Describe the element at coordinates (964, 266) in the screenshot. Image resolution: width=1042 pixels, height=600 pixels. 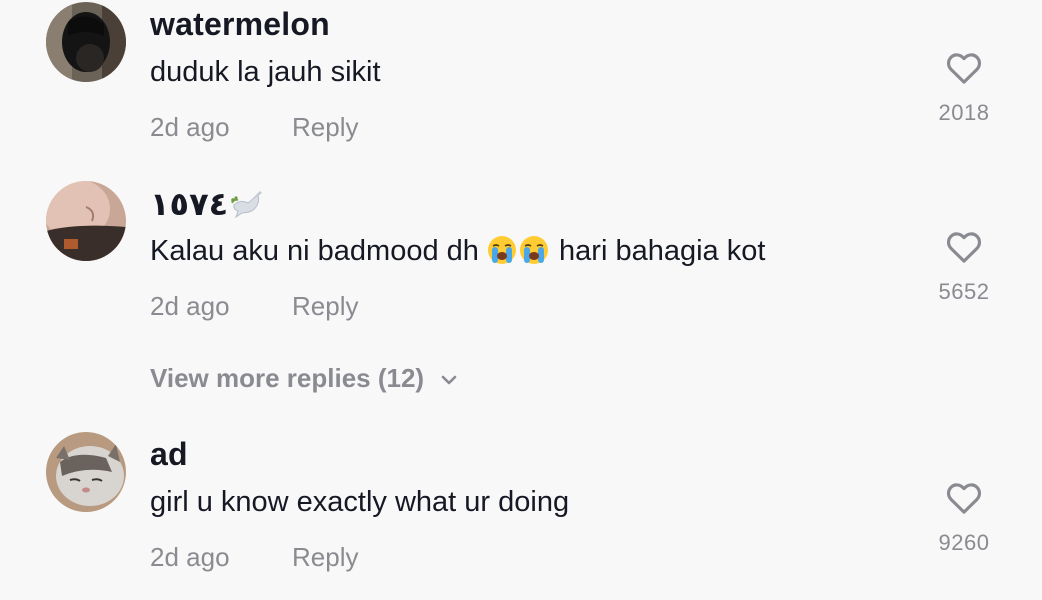
I see `like-button: 5652` at that location.